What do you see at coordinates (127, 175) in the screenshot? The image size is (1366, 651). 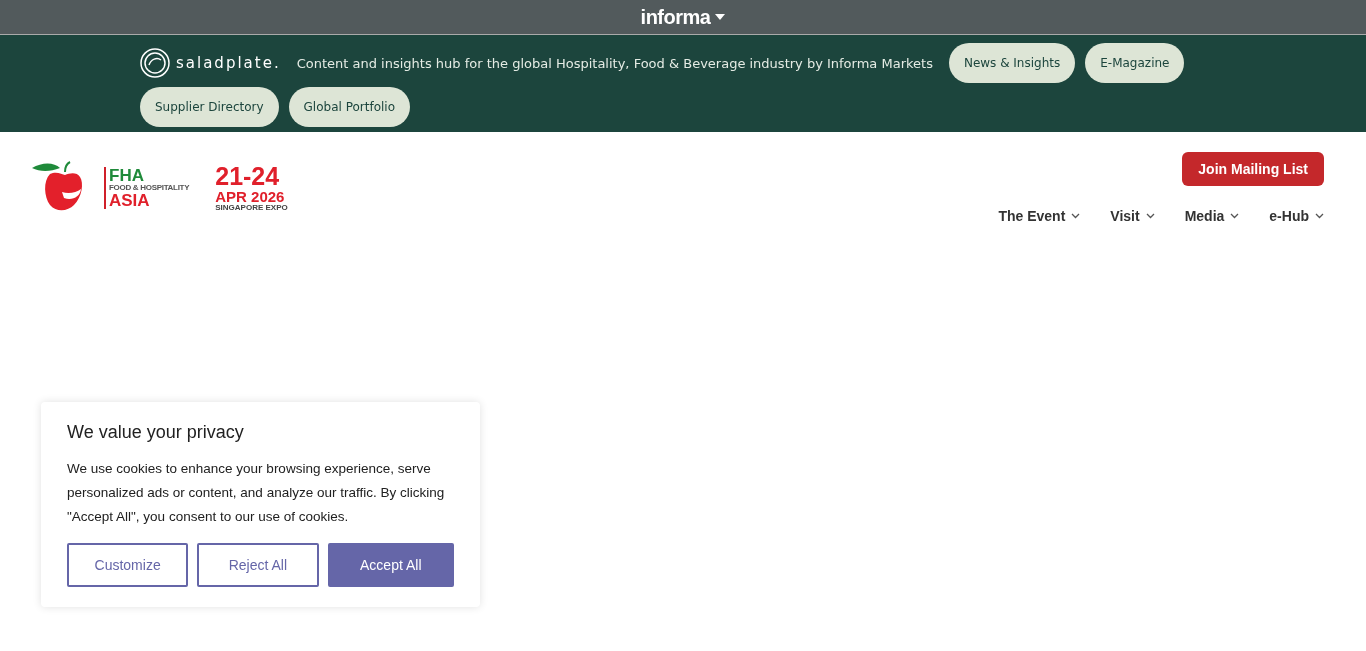 I see `logo-text: FHA` at bounding box center [127, 175].